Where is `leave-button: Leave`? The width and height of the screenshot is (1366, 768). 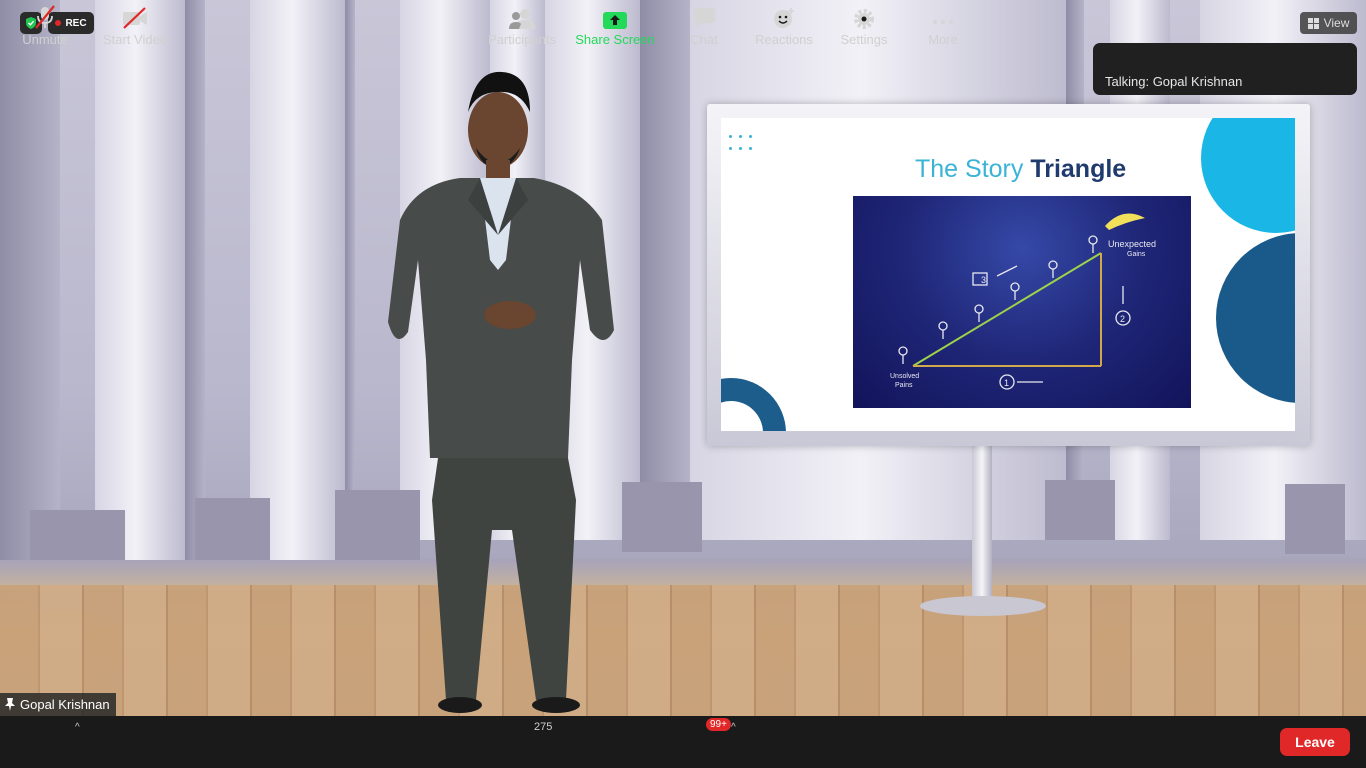
leave-button: Leave is located at coordinates (1315, 742).